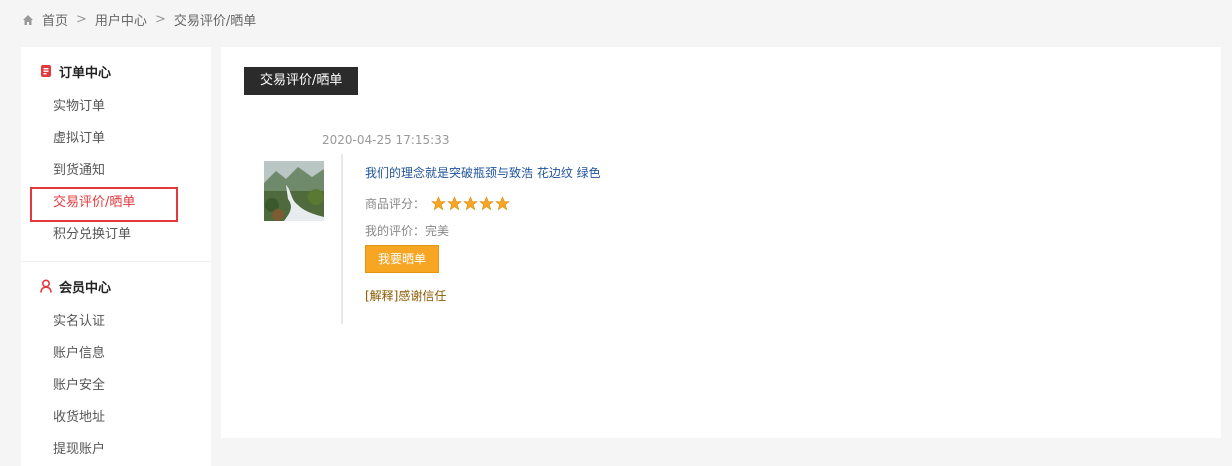 The height and width of the screenshot is (466, 1232). What do you see at coordinates (116, 286) in the screenshot?
I see `section-header-member-center: 会员中心` at bounding box center [116, 286].